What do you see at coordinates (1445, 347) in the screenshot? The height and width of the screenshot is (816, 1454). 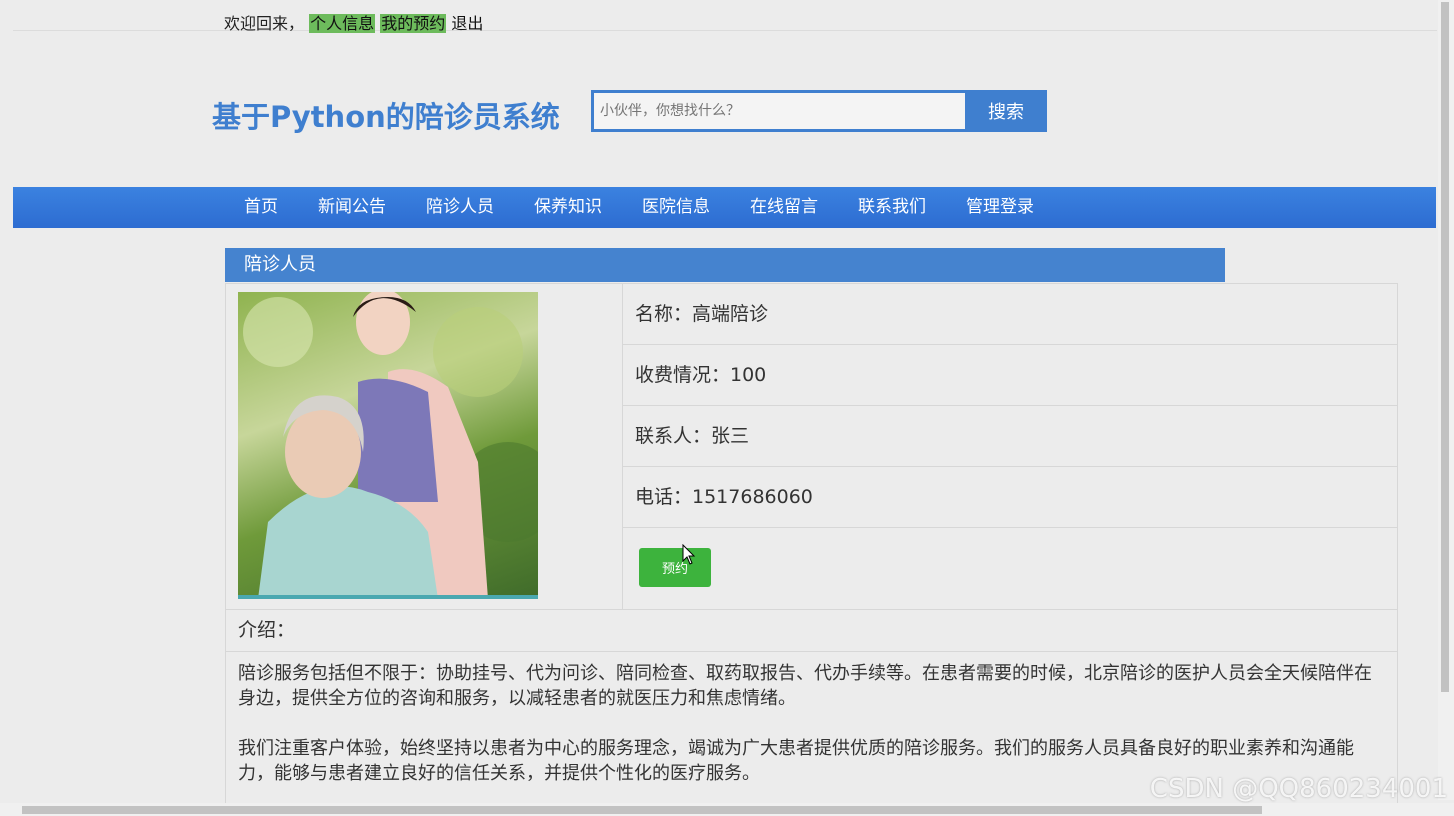 I see `vertical-scrollbar-thumb` at bounding box center [1445, 347].